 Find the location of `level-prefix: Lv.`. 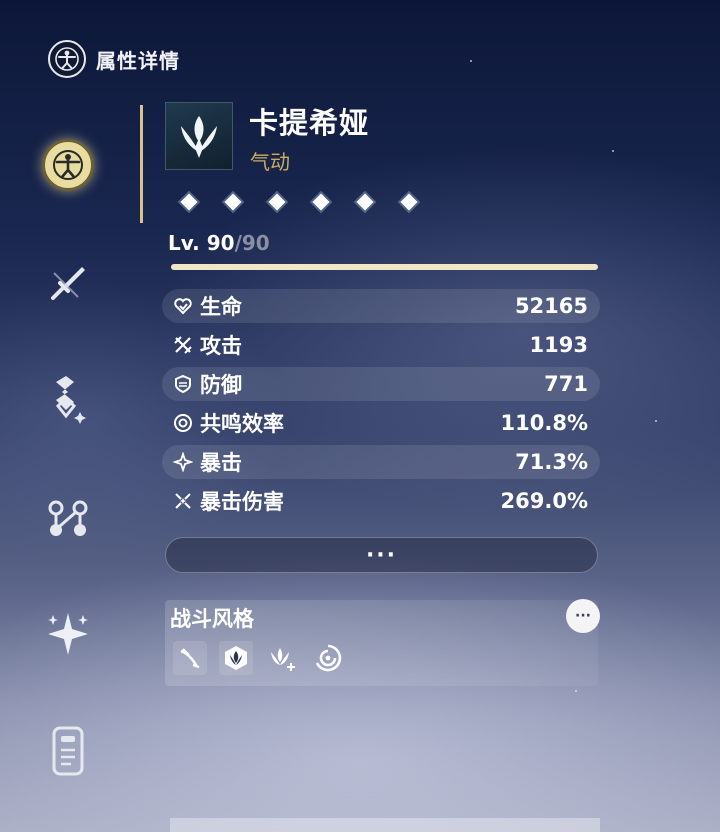

level-prefix: Lv. is located at coordinates (187, 243).